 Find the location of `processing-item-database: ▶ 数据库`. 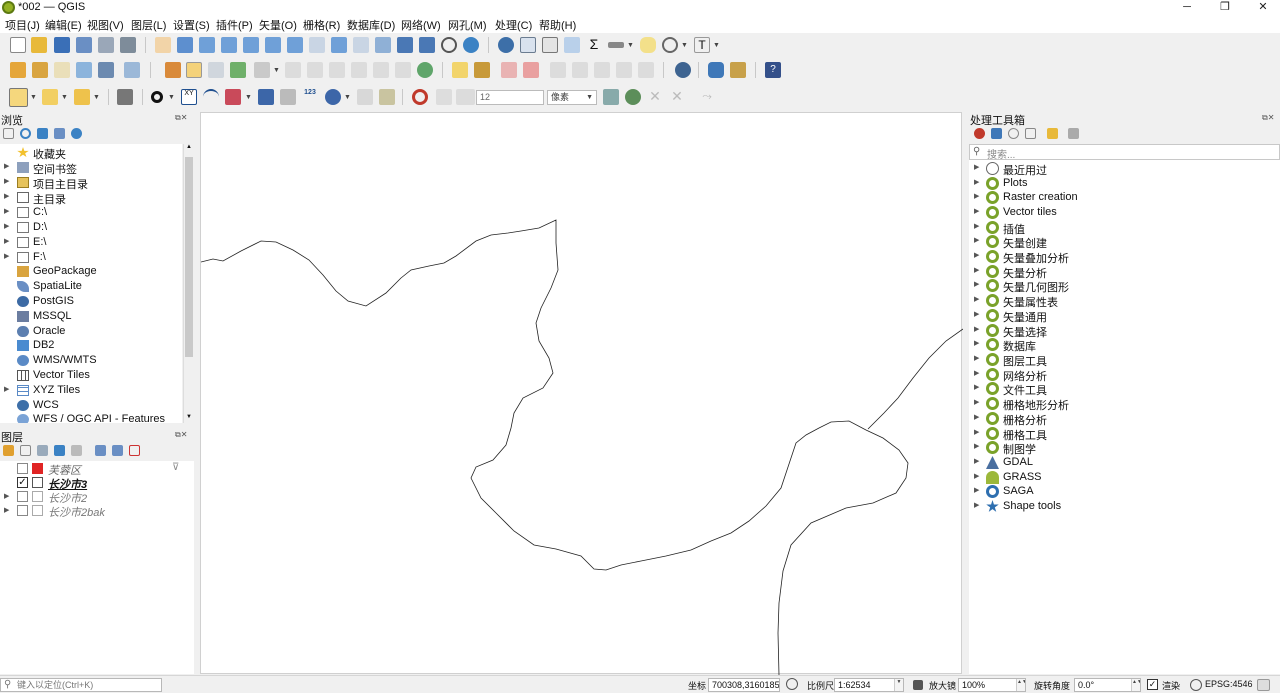

processing-item-database: ▶ 数据库 is located at coordinates (1124, 345).